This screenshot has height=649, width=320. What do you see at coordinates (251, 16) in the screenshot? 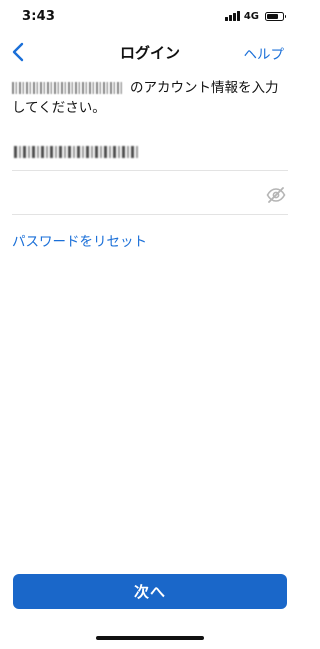
I see `network-label: 4G` at bounding box center [251, 16].